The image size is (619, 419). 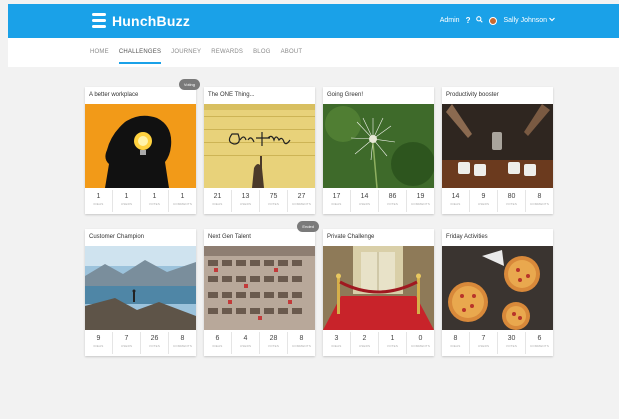 What do you see at coordinates (493, 20) in the screenshot?
I see `avatar` at bounding box center [493, 20].